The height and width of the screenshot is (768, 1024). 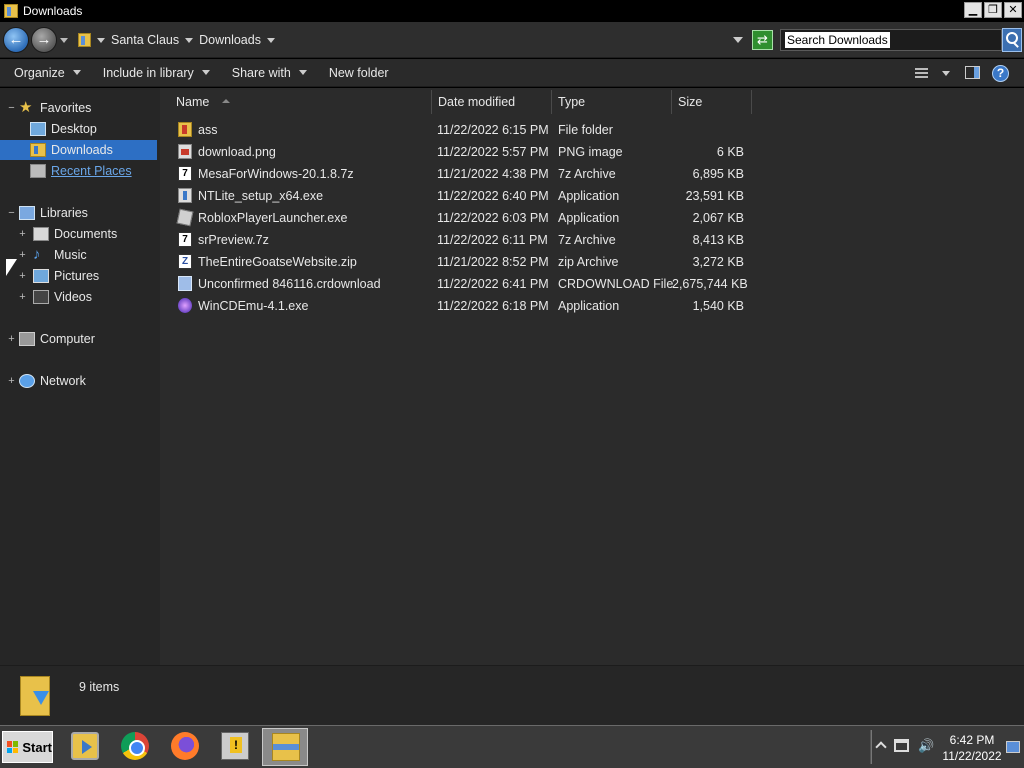 I want to click on videos-icon, so click(x=41, y=297).